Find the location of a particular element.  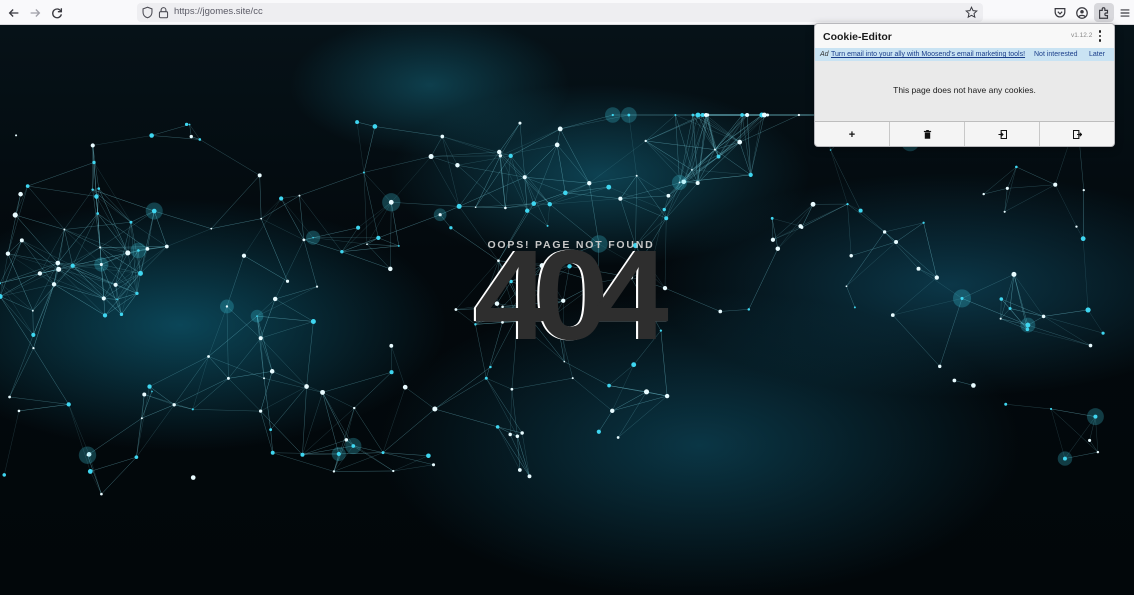

pocket-button is located at coordinates (1060, 12).